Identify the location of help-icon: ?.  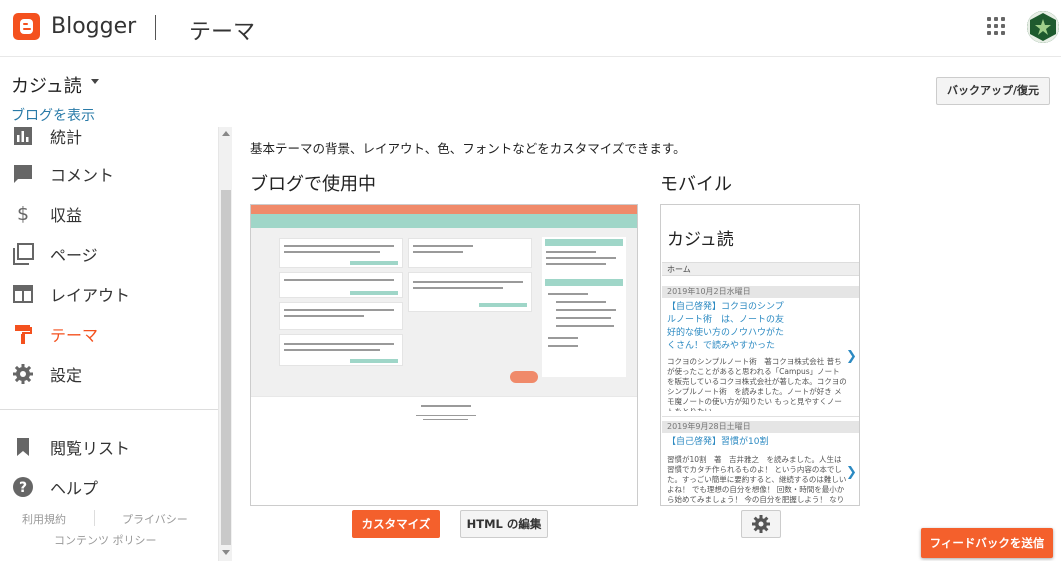
(23, 487).